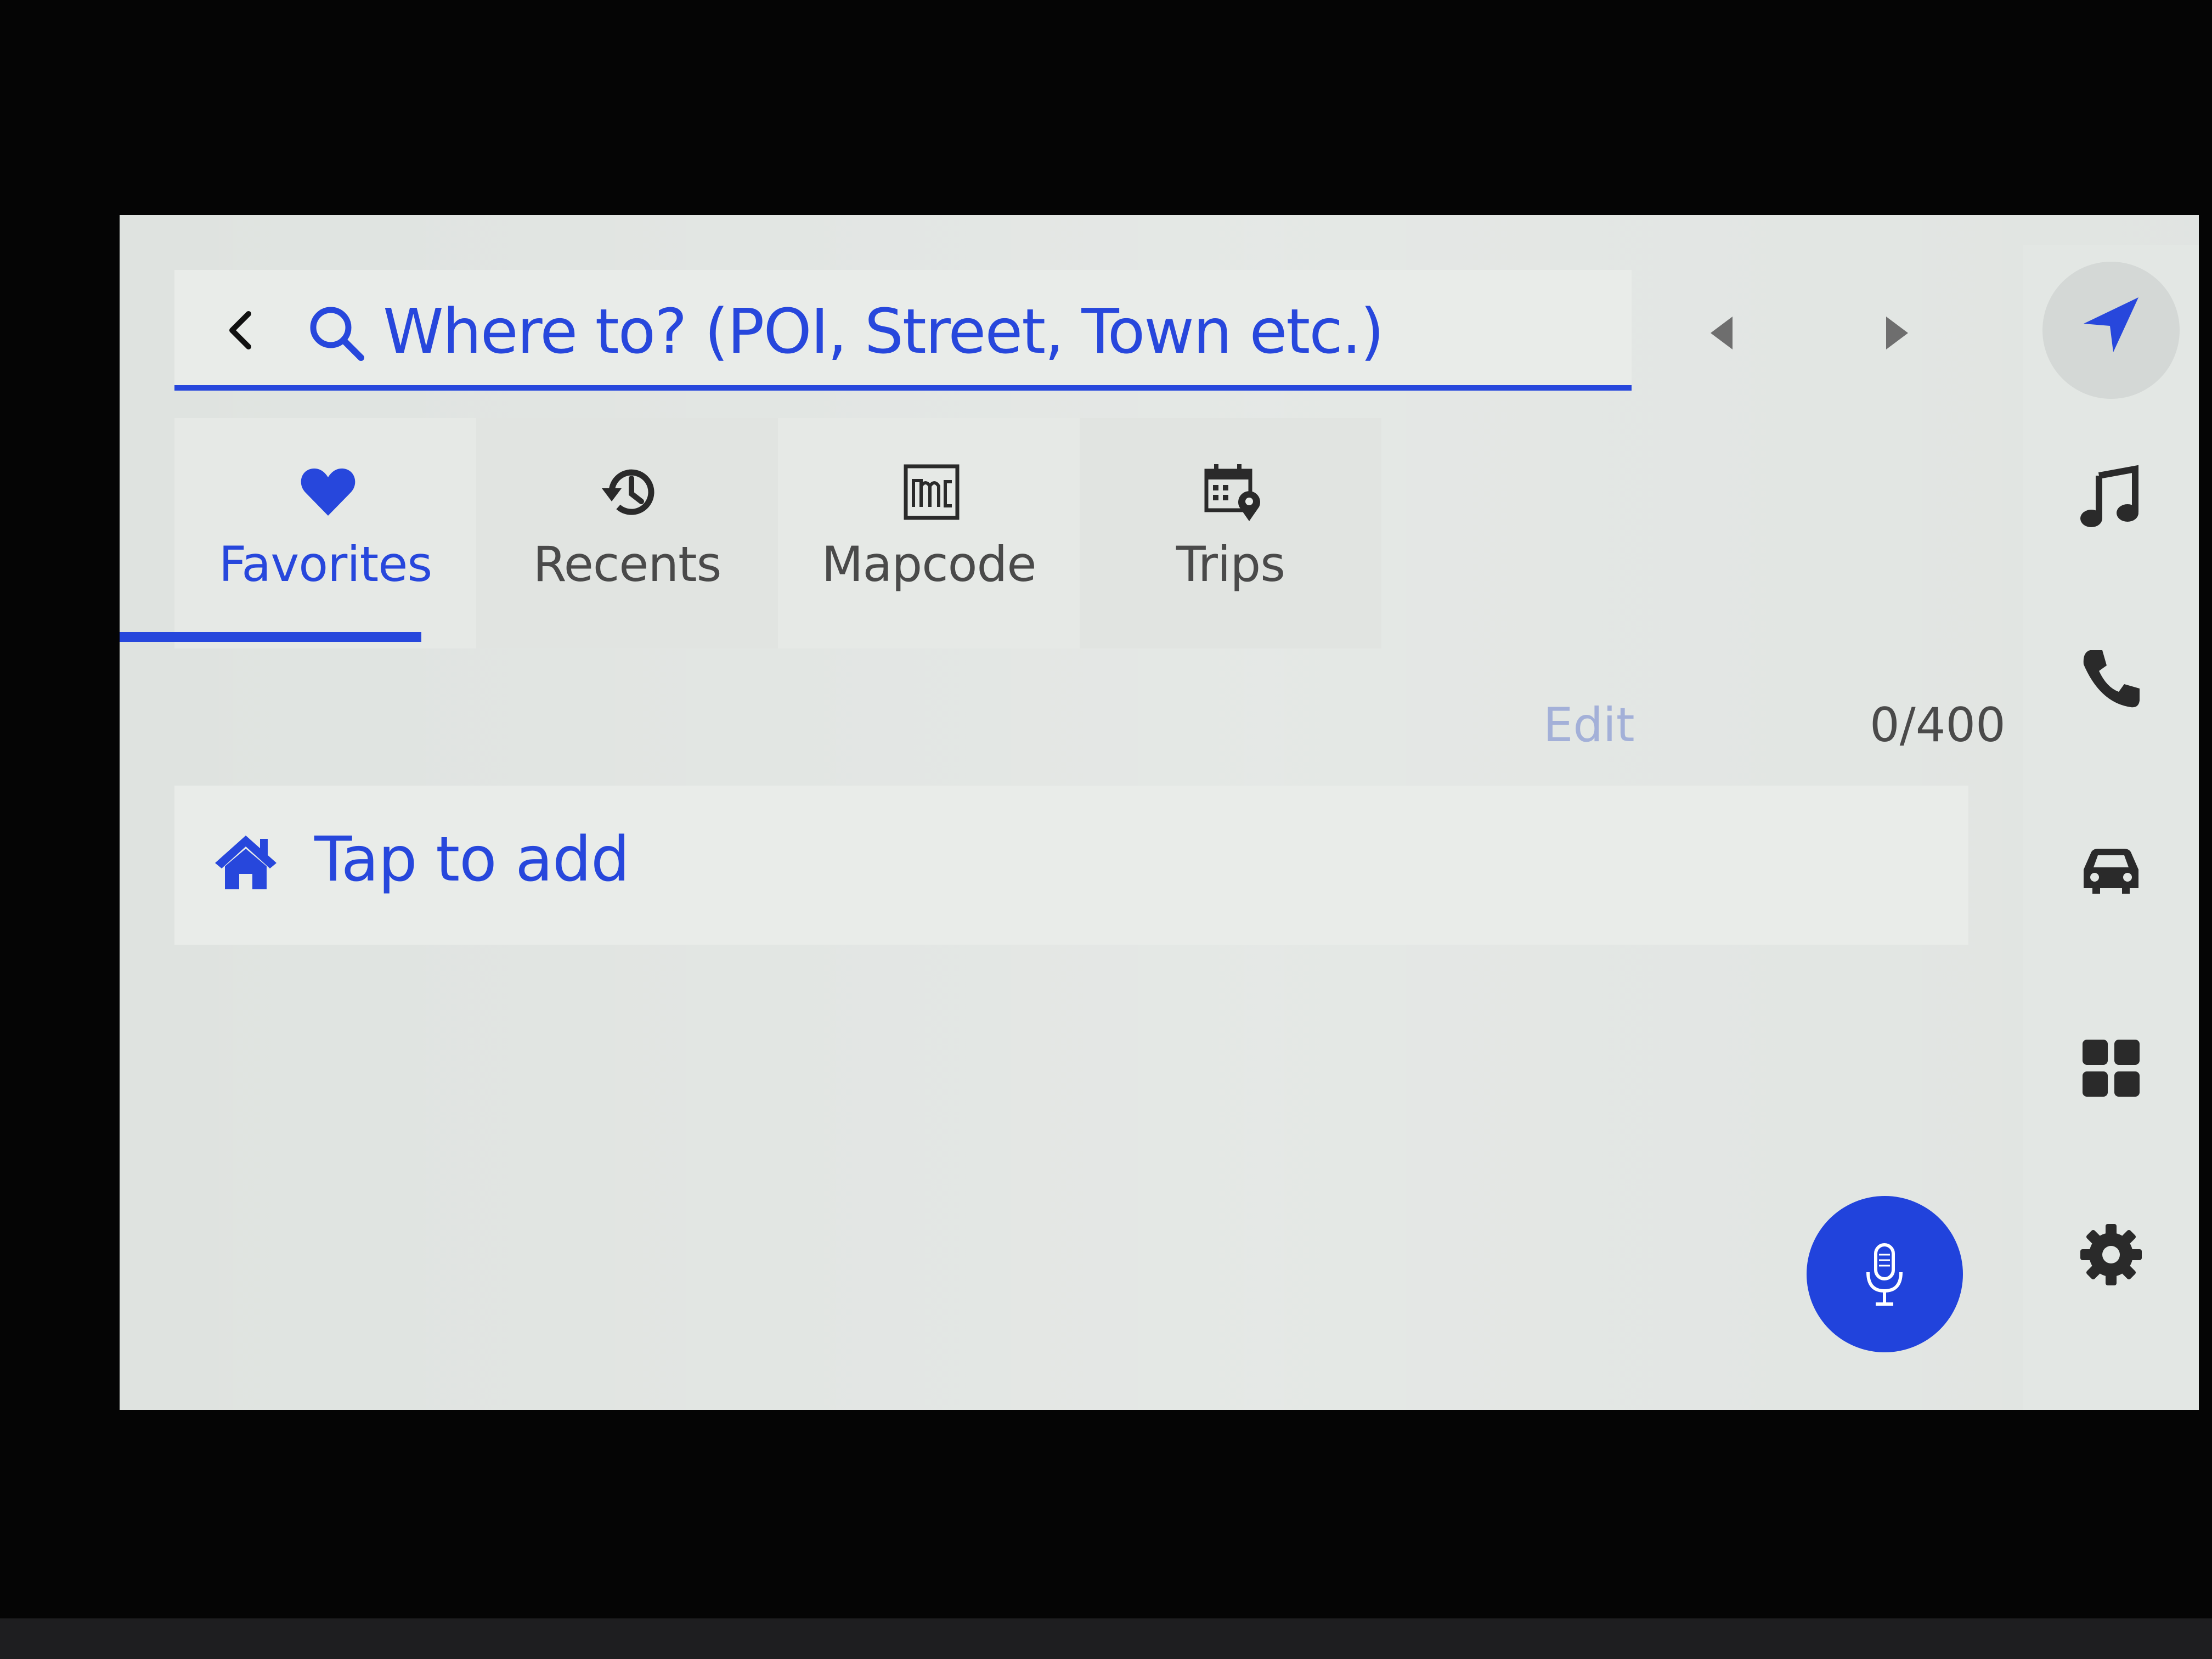  I want to click on rail-navigation, so click(2111, 322).